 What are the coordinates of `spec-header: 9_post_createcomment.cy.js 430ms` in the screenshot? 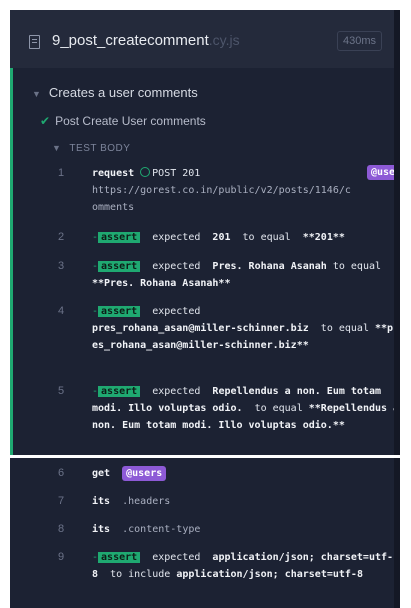 It's located at (205, 39).